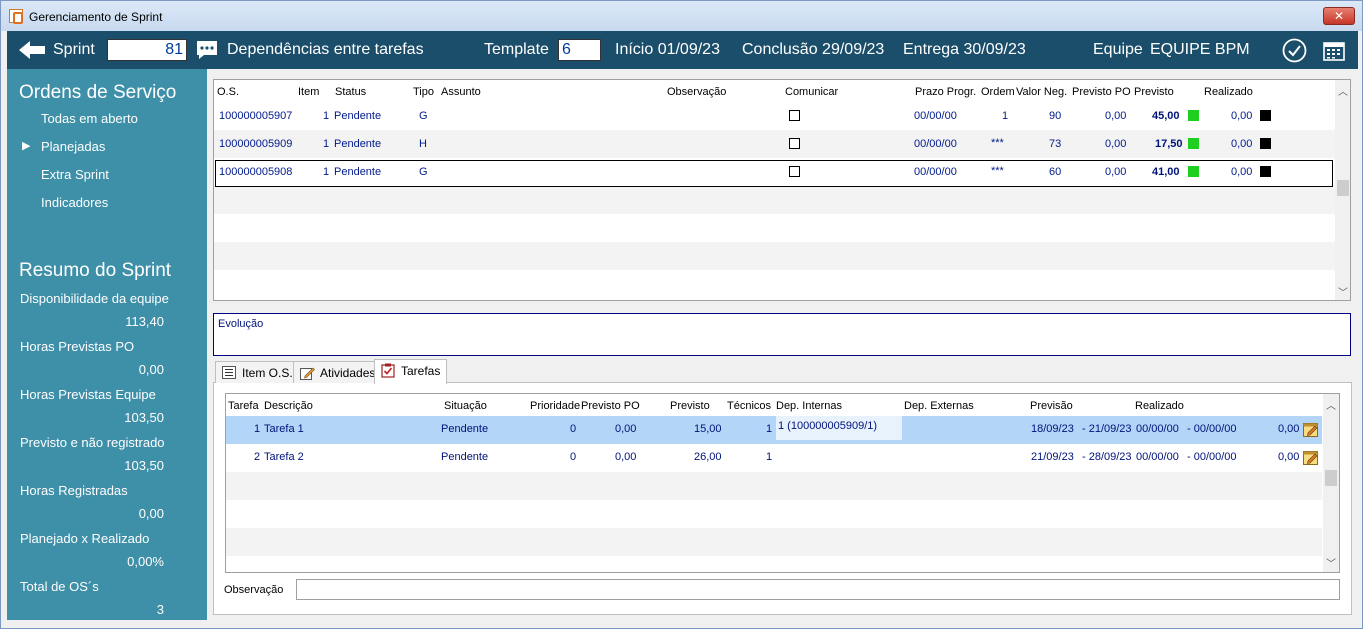 This screenshot has height=629, width=1363. I want to click on summary-value: 0,00, so click(151, 513).